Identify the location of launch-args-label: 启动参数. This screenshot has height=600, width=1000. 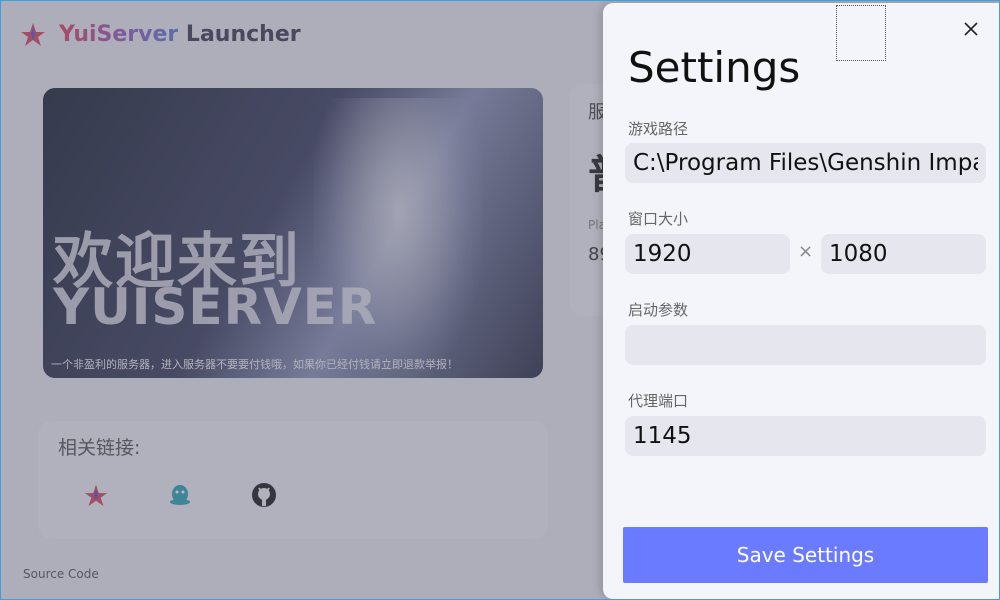
(658, 310).